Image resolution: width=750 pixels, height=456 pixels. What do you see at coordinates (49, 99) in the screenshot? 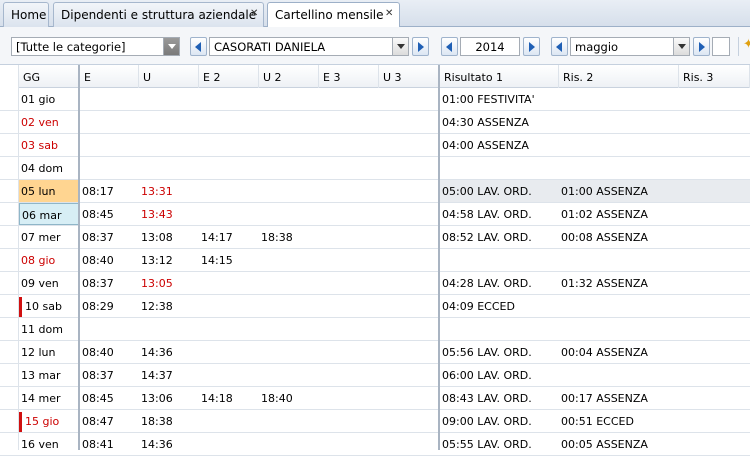
I see `day-cell: 01 gio` at bounding box center [49, 99].